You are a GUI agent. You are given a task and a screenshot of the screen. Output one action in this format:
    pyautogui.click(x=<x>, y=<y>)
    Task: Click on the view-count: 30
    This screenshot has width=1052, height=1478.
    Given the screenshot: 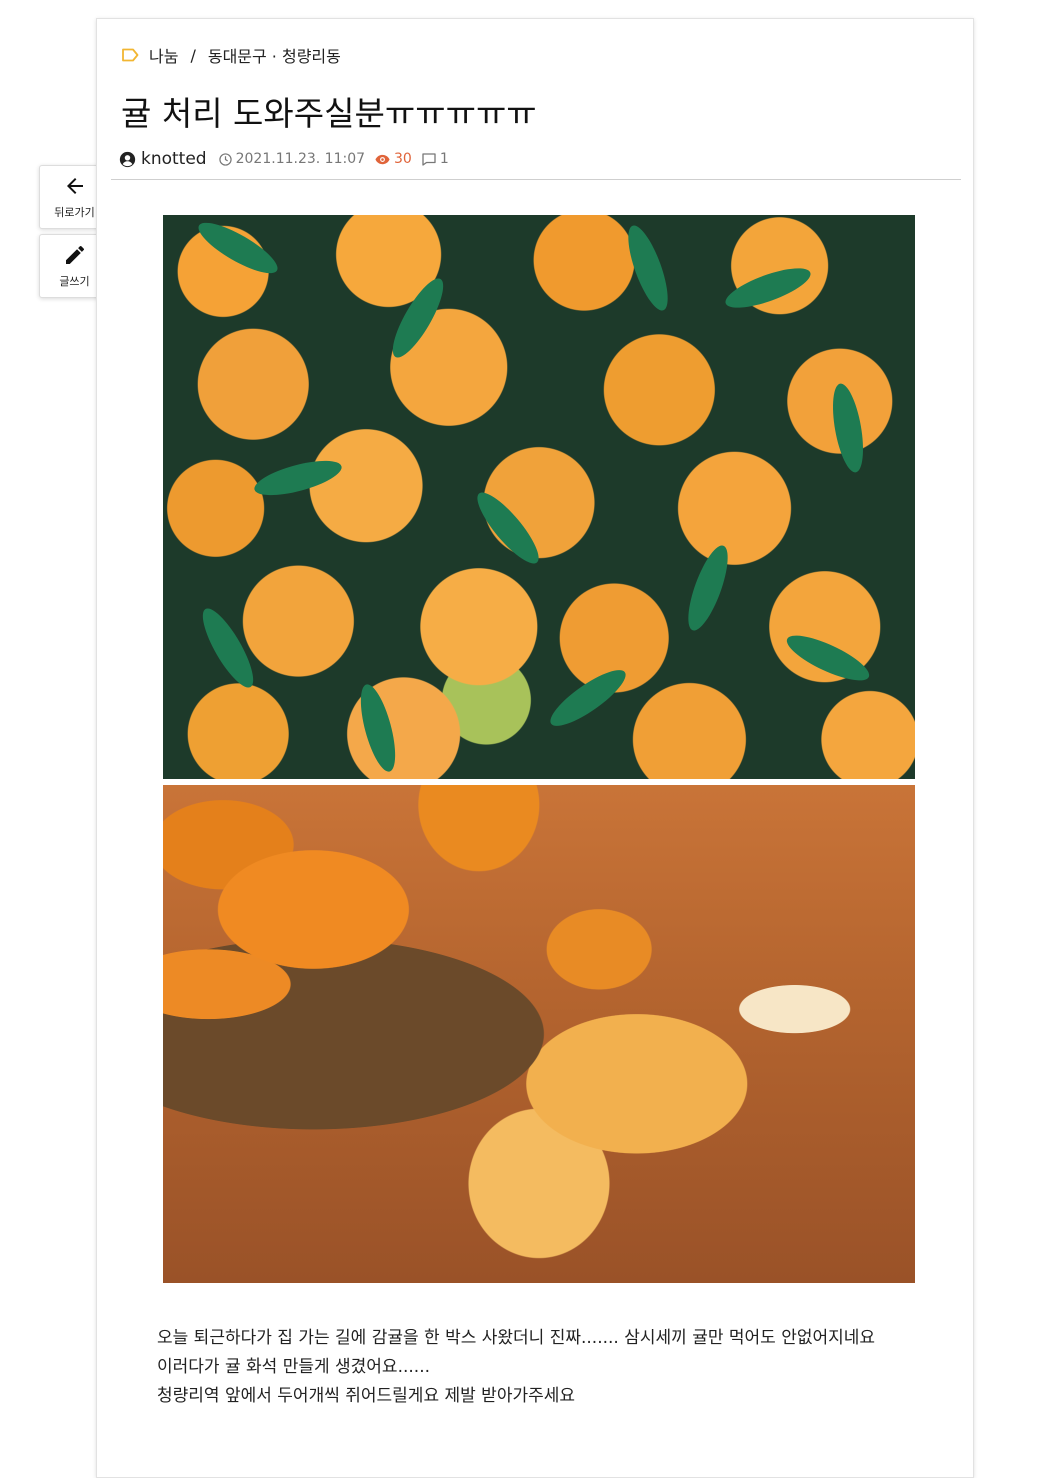 What is the action you would take?
    pyautogui.click(x=393, y=159)
    